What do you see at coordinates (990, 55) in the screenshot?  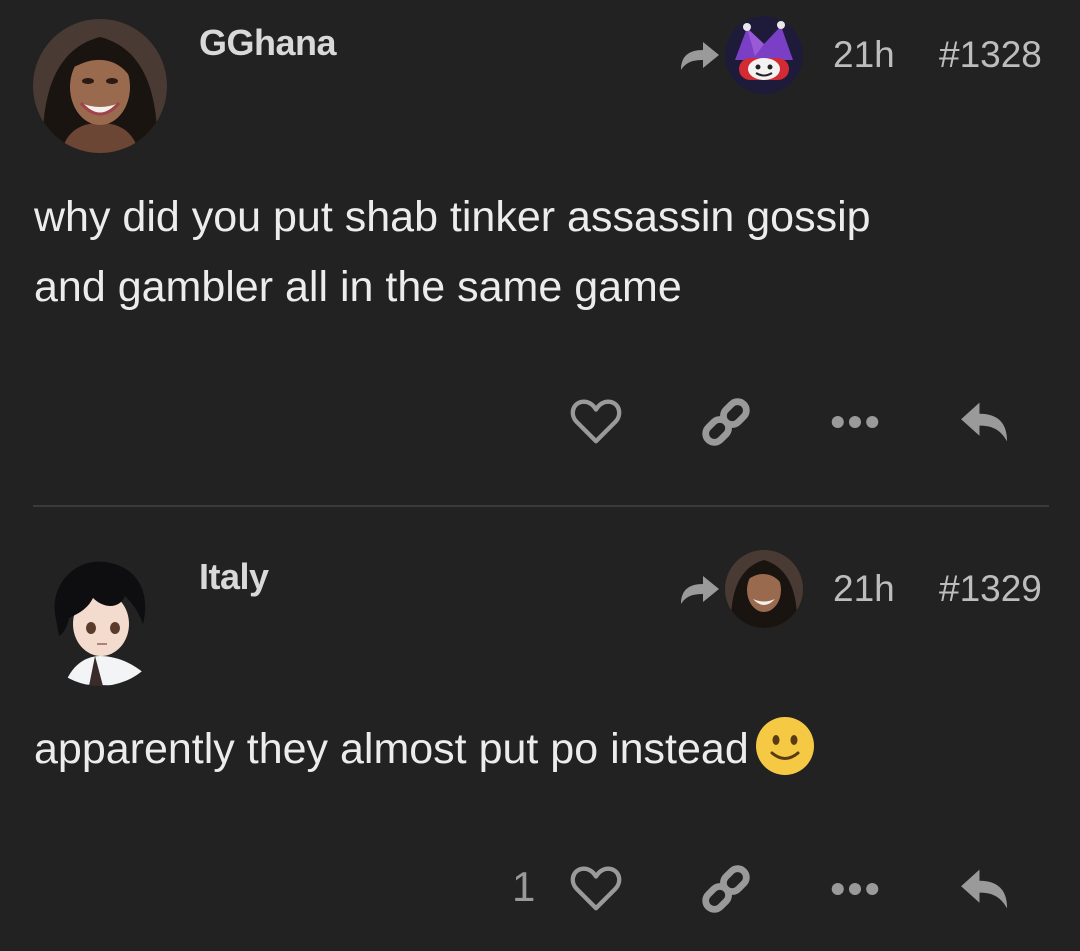 I see `post-number: #1328` at bounding box center [990, 55].